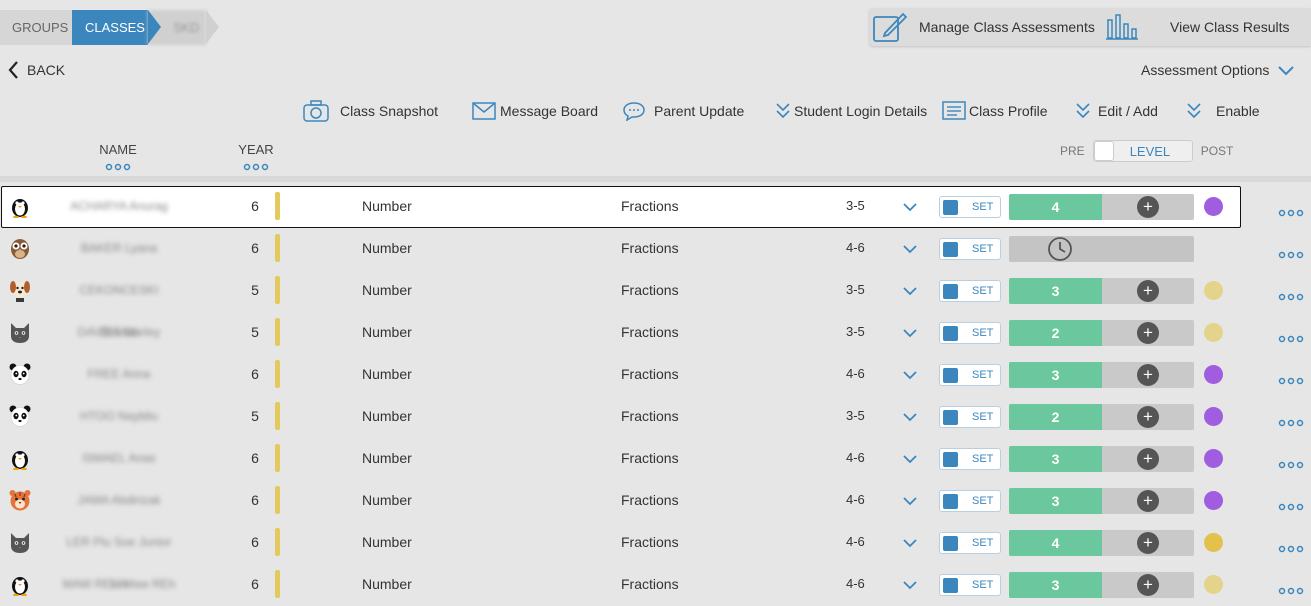  Describe the element at coordinates (119, 416) in the screenshot. I see `student-name: HTOO Naybliu` at that location.